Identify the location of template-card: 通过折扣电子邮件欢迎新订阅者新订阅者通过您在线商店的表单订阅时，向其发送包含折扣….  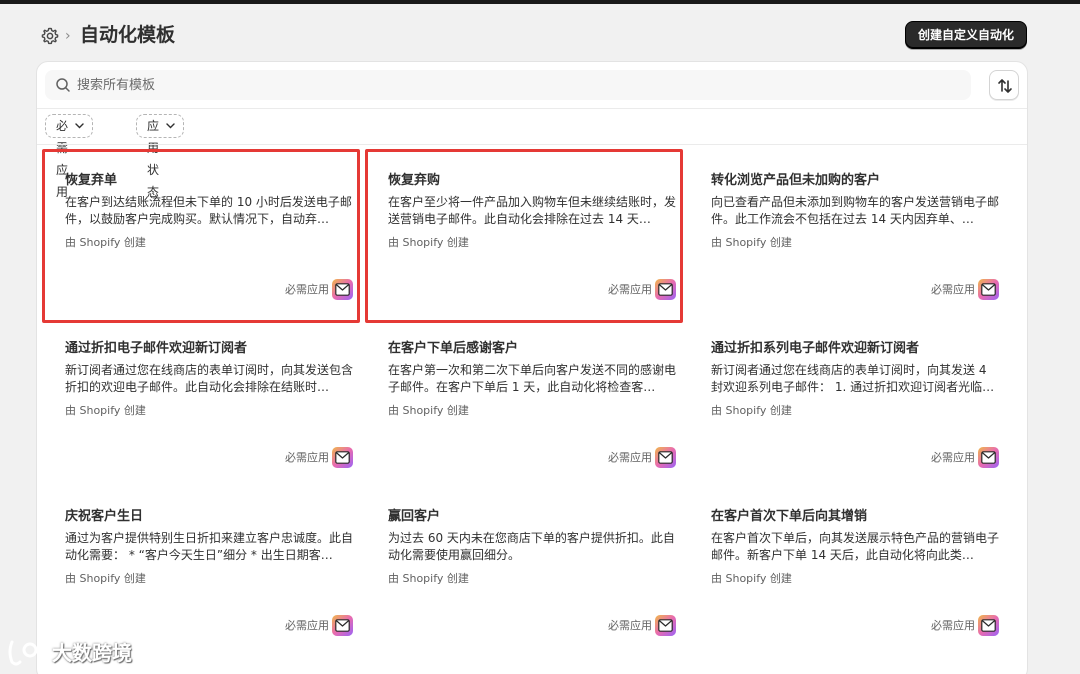
(197, 396).